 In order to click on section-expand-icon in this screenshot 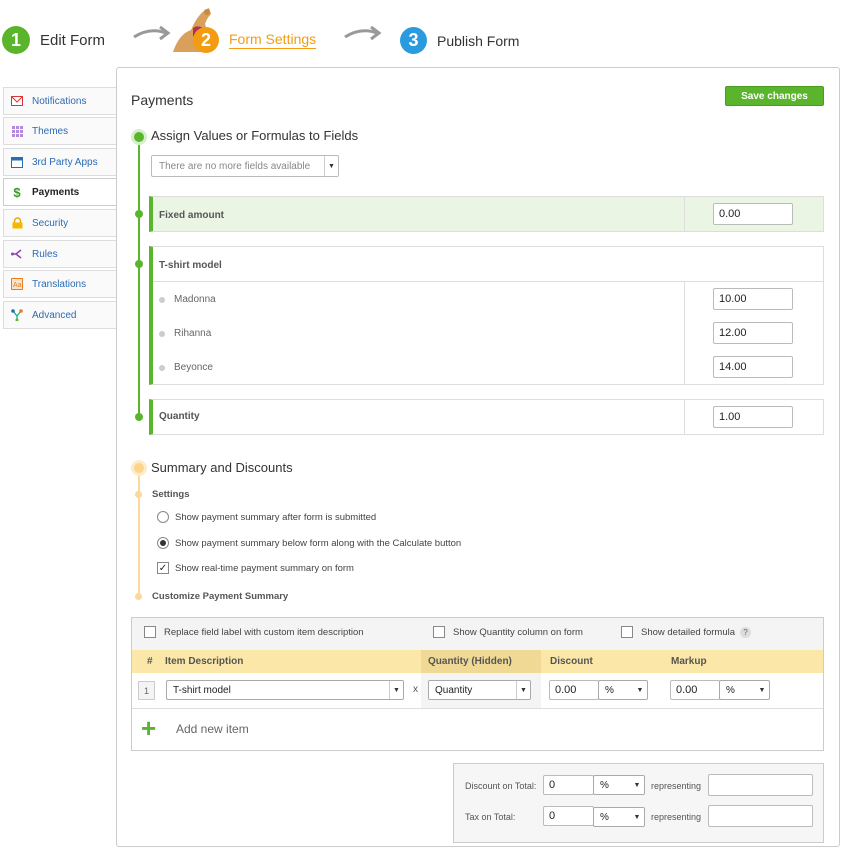, I will do `click(139, 137)`.